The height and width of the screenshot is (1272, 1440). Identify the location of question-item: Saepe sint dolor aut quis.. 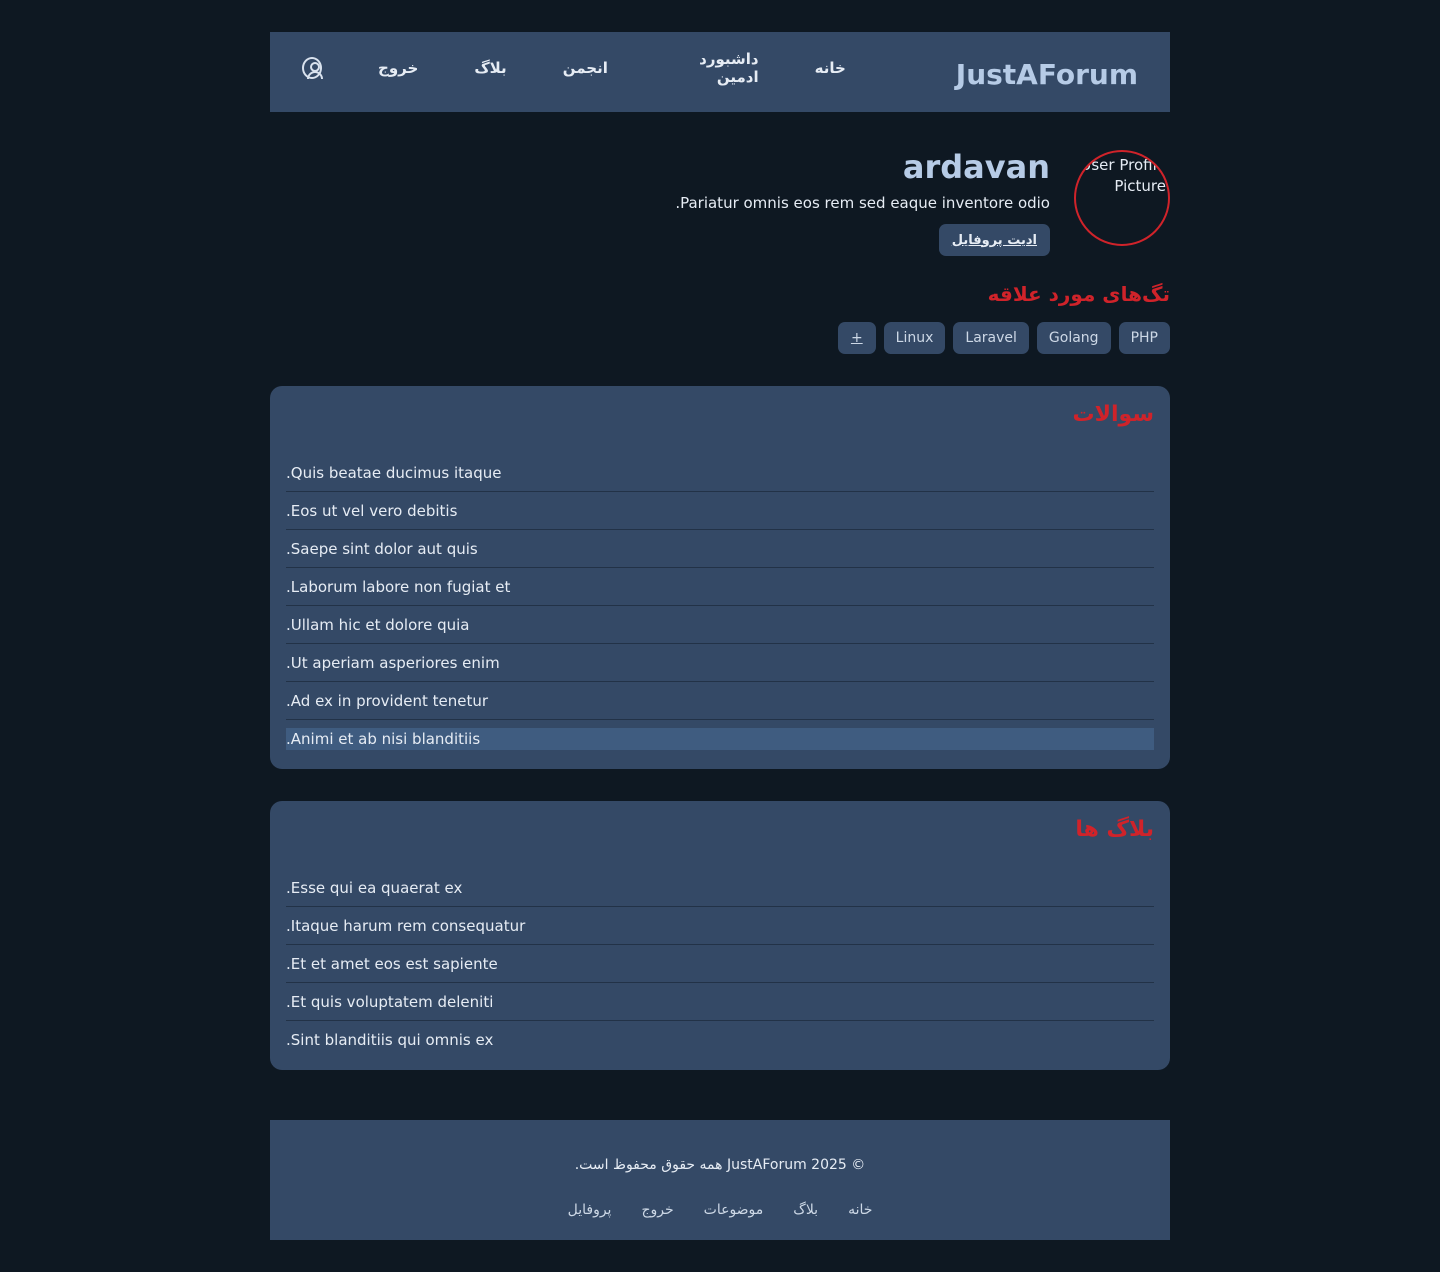
(720, 549).